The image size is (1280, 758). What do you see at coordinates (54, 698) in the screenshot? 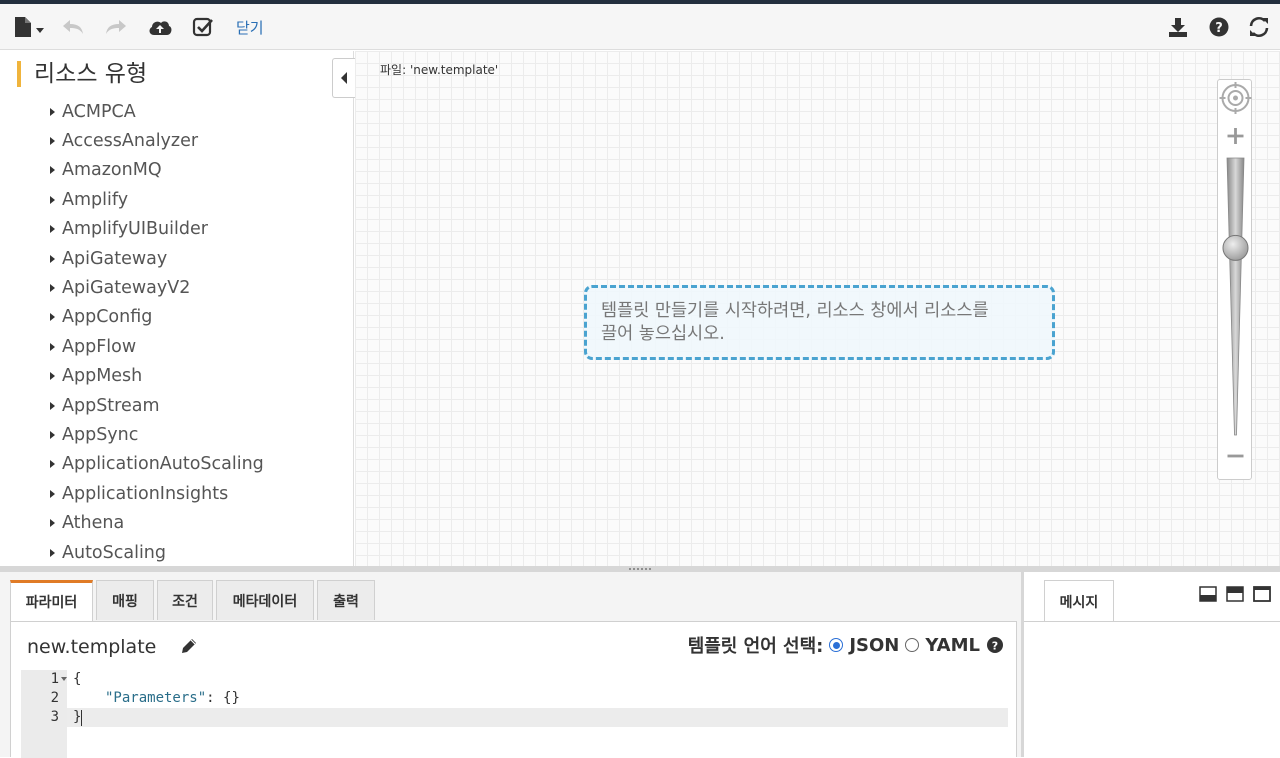
I see `line-number: 2` at bounding box center [54, 698].